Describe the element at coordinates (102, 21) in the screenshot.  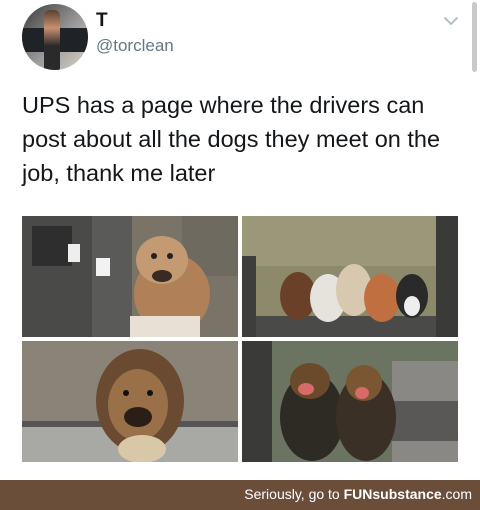
I see `display-name: T` at that location.